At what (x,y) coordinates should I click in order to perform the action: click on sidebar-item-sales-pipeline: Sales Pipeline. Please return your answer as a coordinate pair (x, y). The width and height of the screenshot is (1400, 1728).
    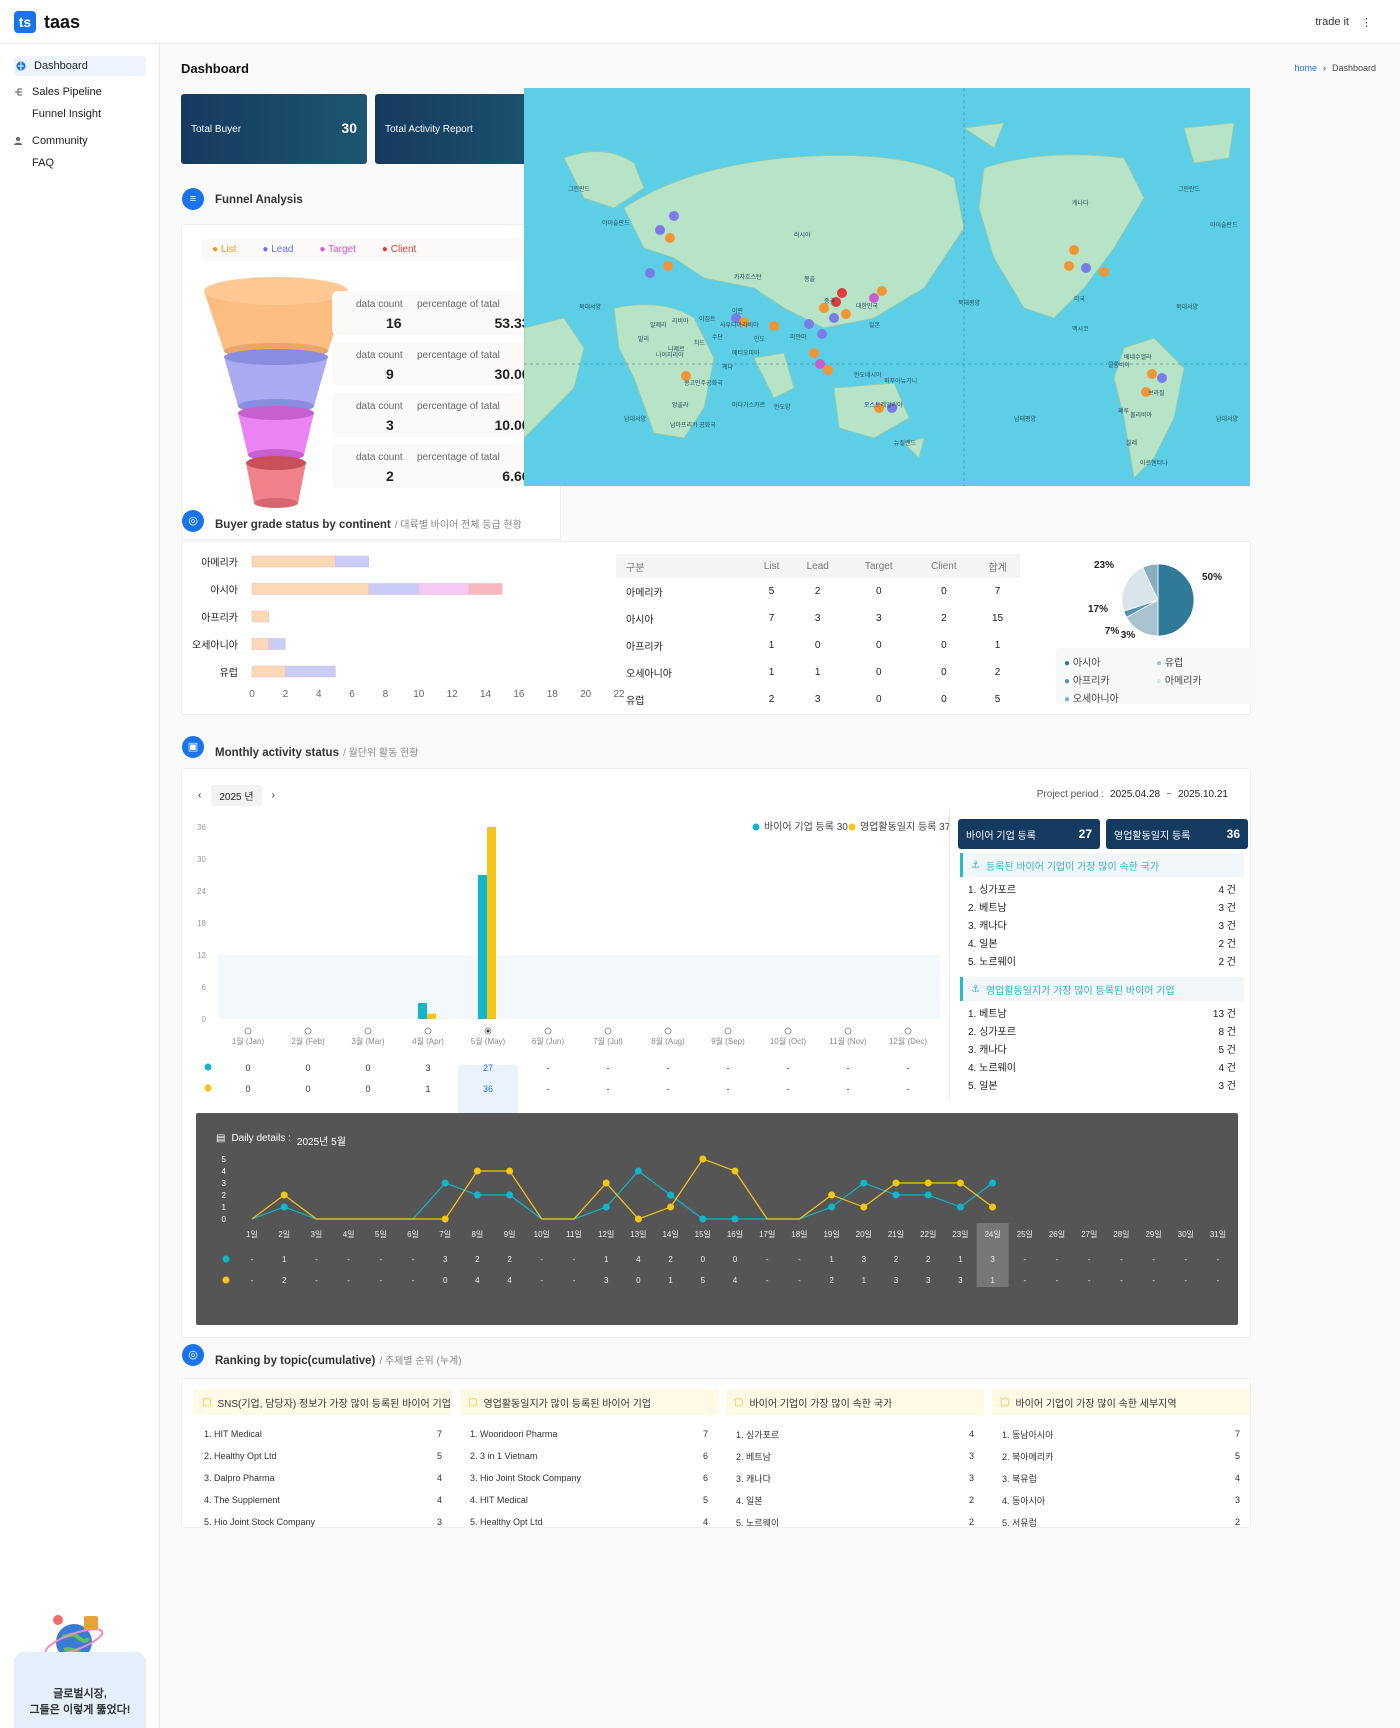
    Looking at the image, I should click on (58, 92).